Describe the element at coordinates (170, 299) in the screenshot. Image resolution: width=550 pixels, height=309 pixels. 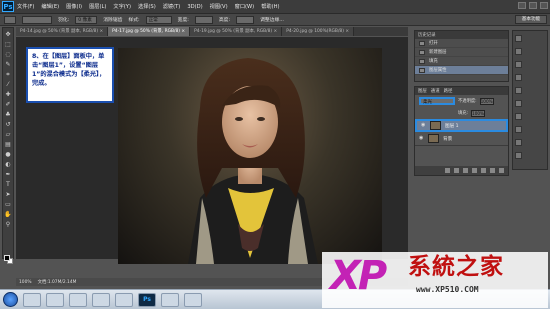
I see `taskbar-app-misc` at that location.